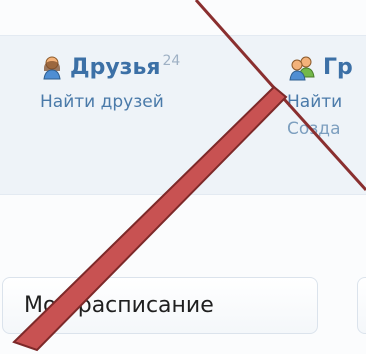  I want to click on user-icon, so click(52, 70).